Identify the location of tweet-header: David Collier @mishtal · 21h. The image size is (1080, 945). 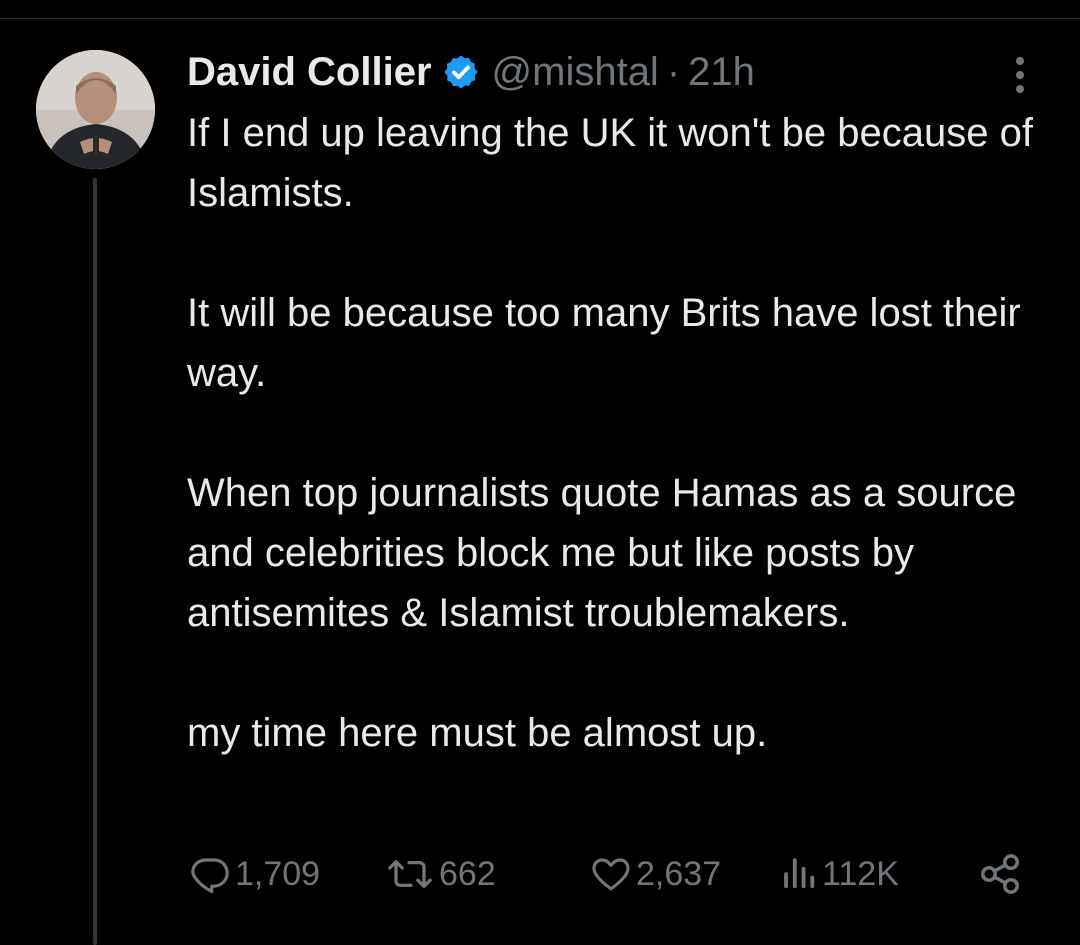
(471, 72).